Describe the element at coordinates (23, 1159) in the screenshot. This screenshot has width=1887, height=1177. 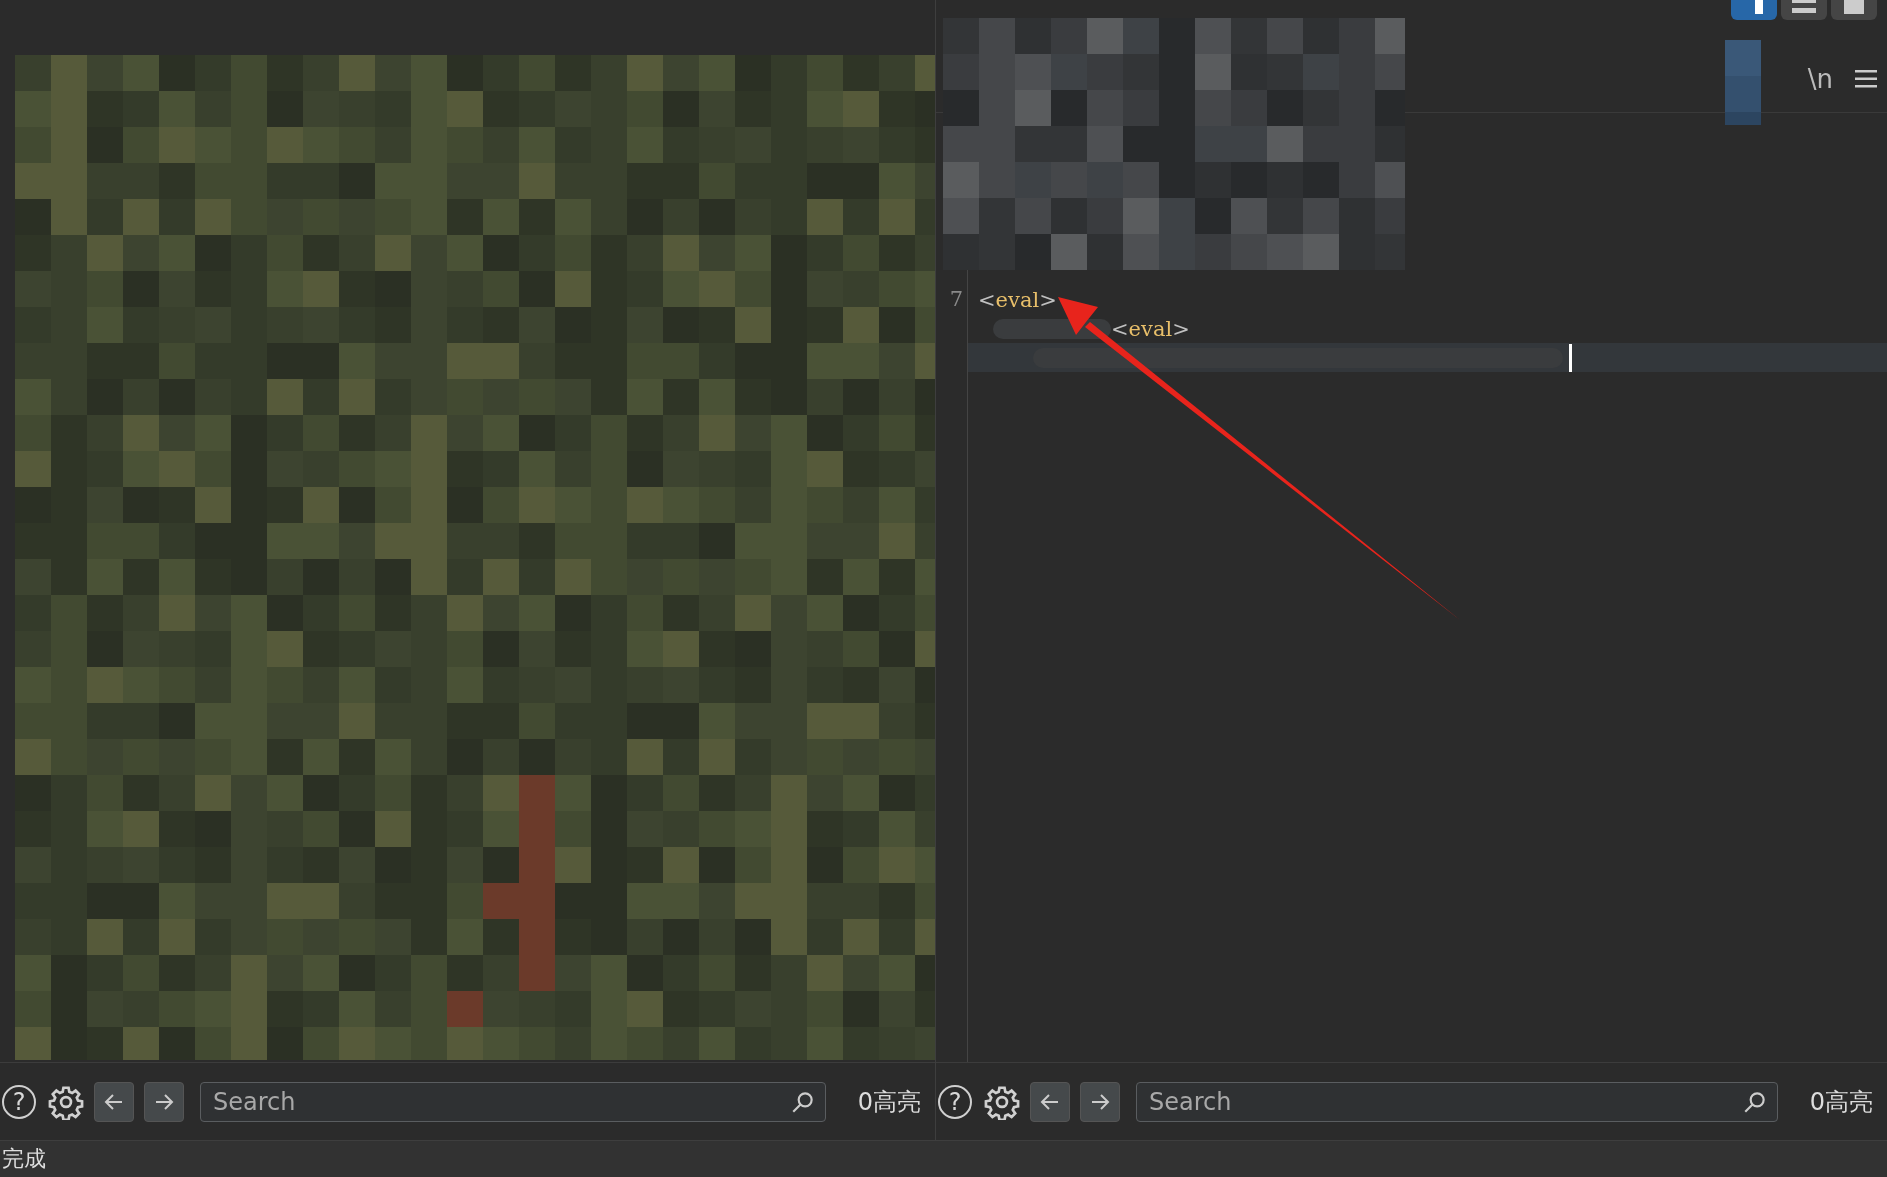
I see `status-text: 完成` at that location.